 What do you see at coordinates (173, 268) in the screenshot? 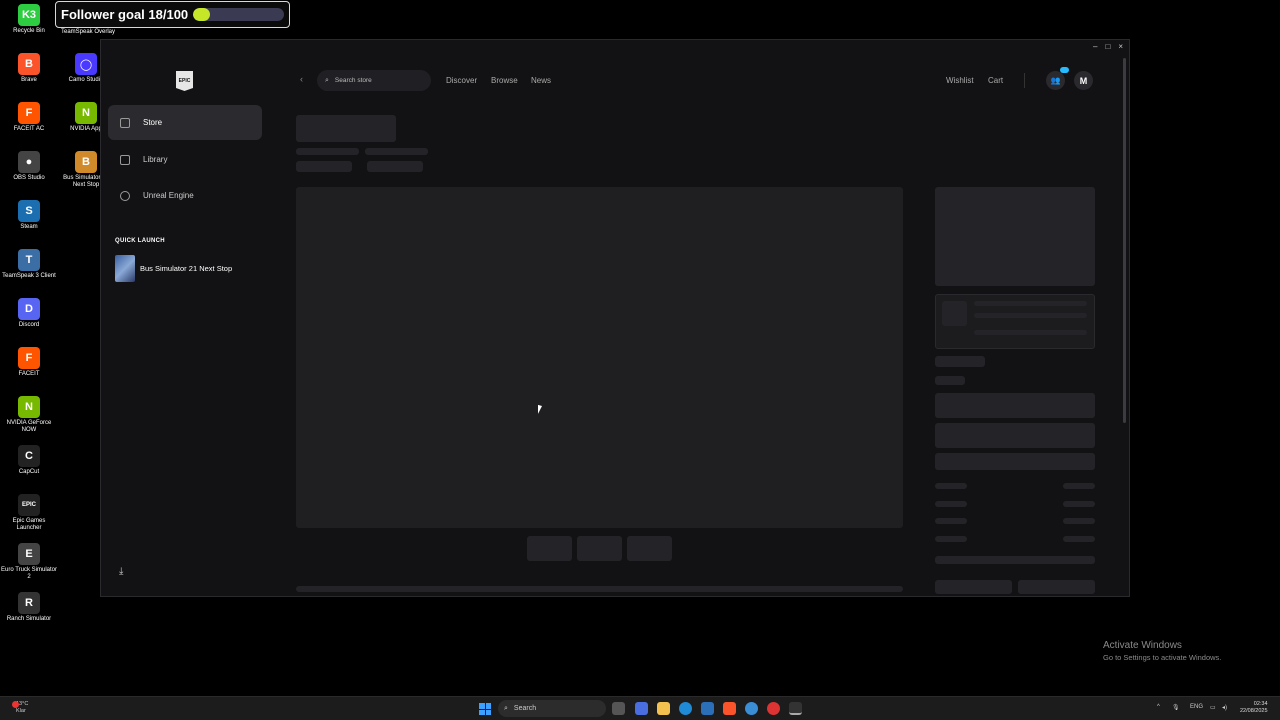
I see `quick-launch-item: Bus Simulator 21 Next Stop` at bounding box center [173, 268].